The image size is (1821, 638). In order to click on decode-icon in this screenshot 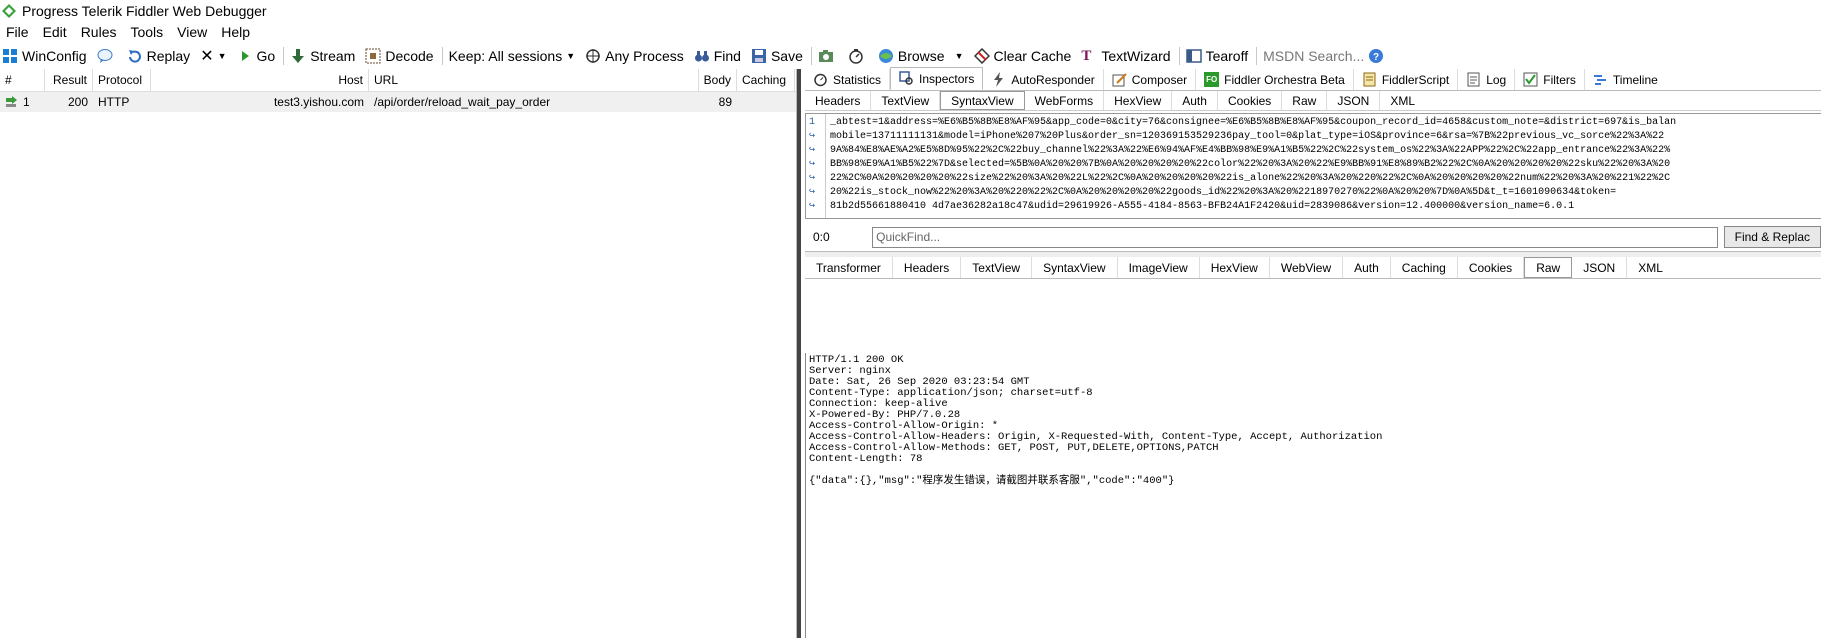, I will do `click(373, 55)`.